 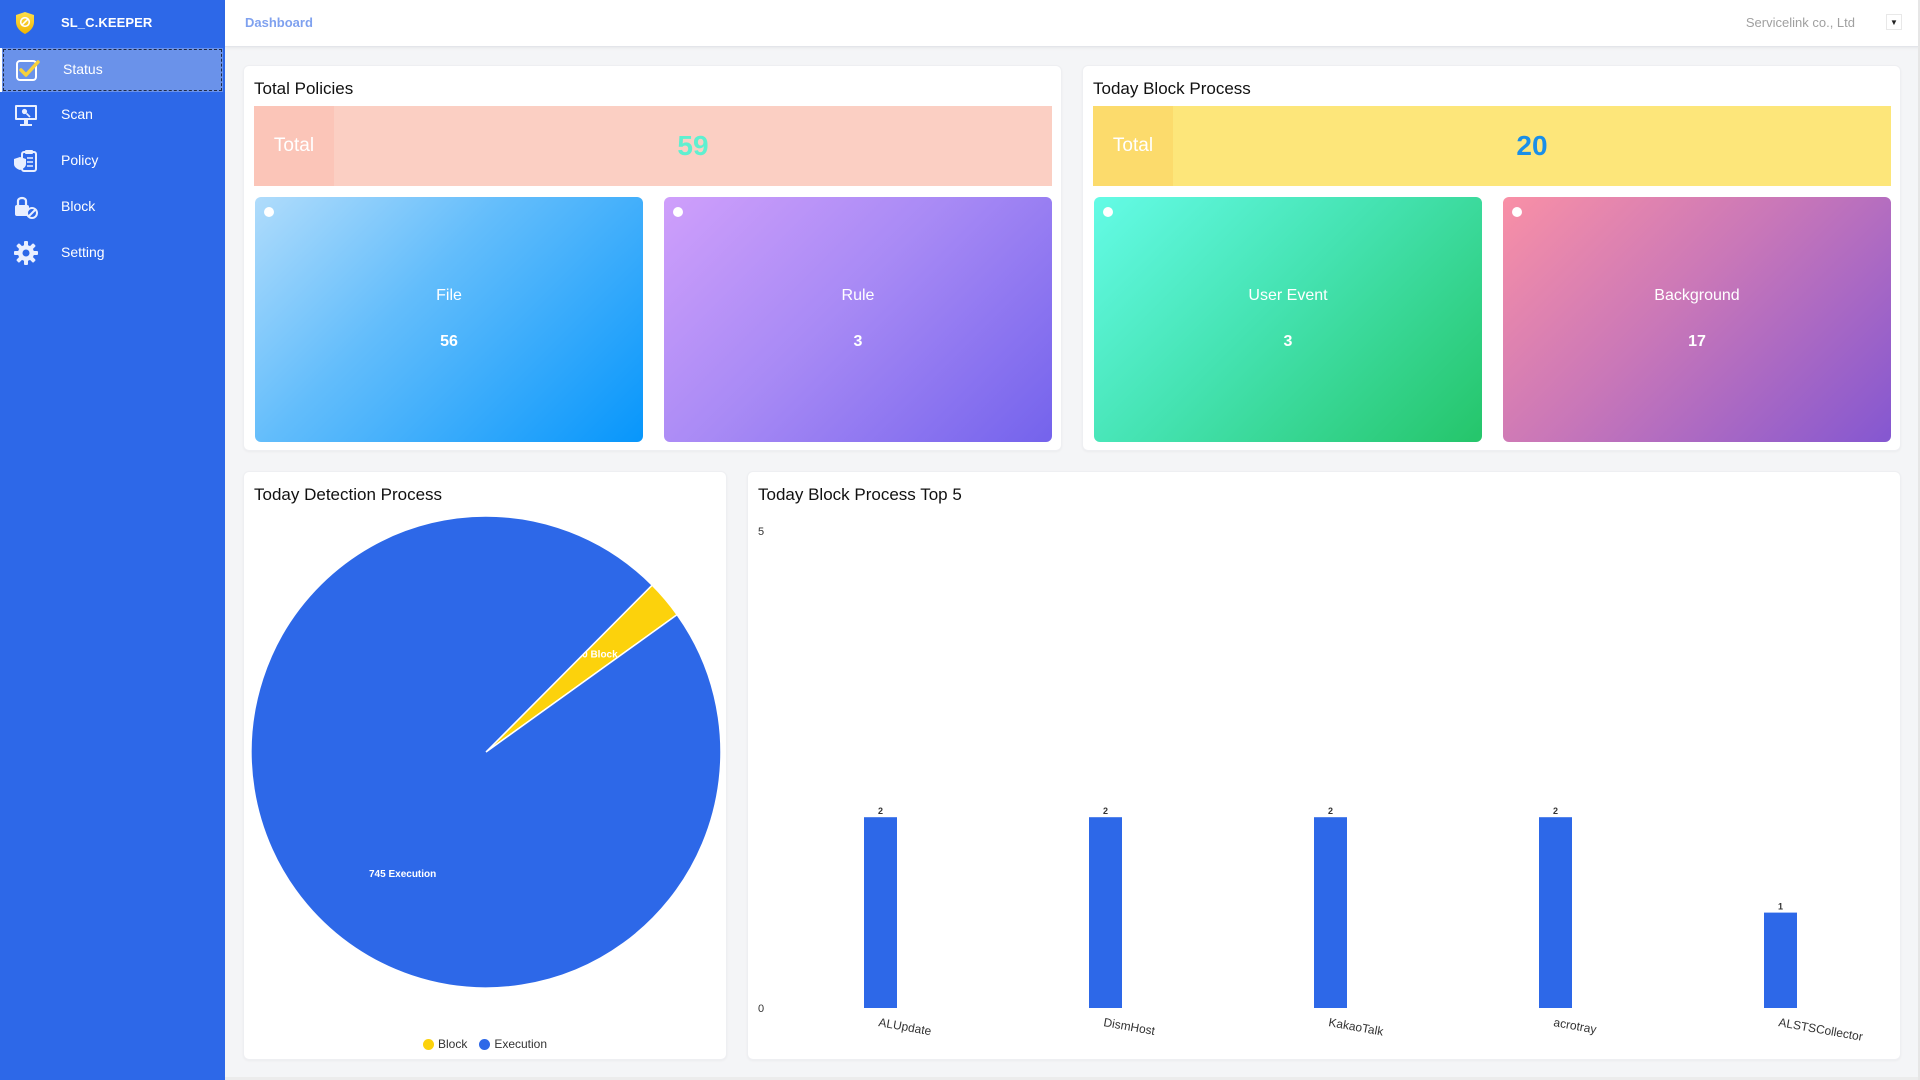 I want to click on legend-item-block: Block, so click(x=445, y=1044).